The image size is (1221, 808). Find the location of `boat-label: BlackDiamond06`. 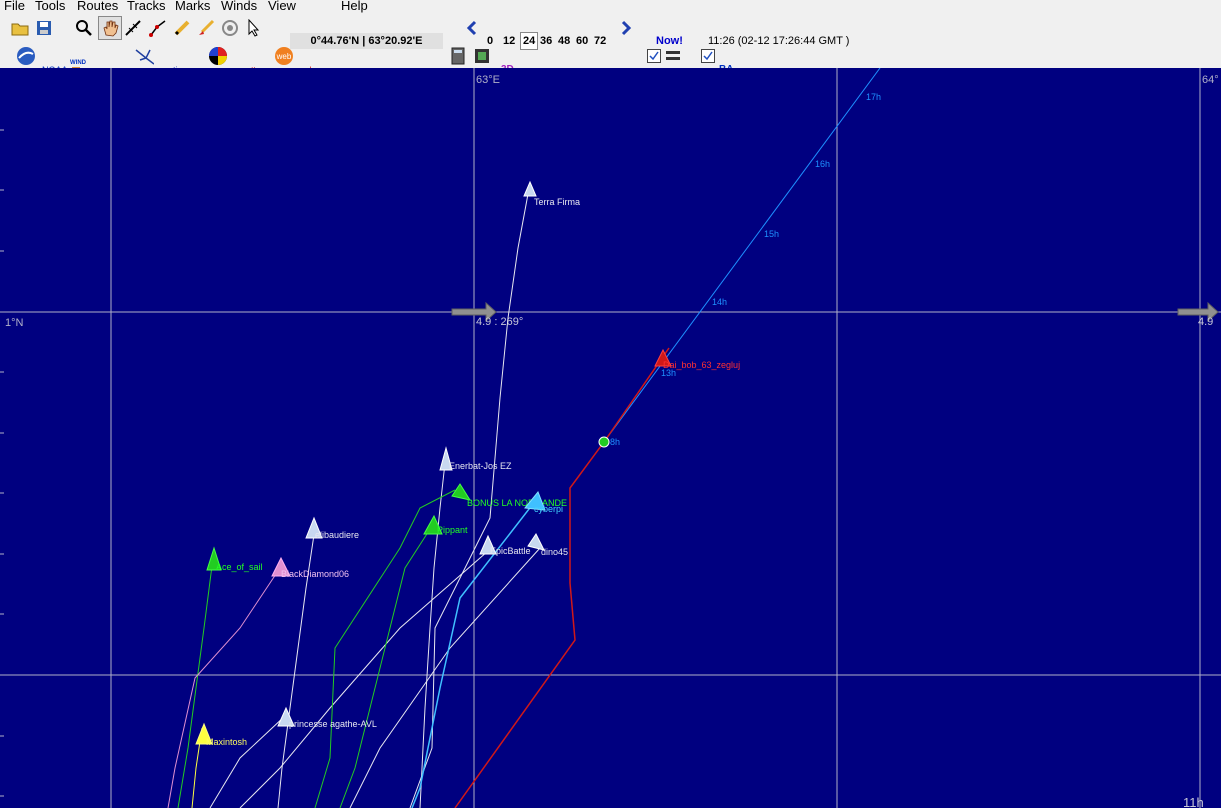

boat-label: BlackDiamond06 is located at coordinates (315, 574).